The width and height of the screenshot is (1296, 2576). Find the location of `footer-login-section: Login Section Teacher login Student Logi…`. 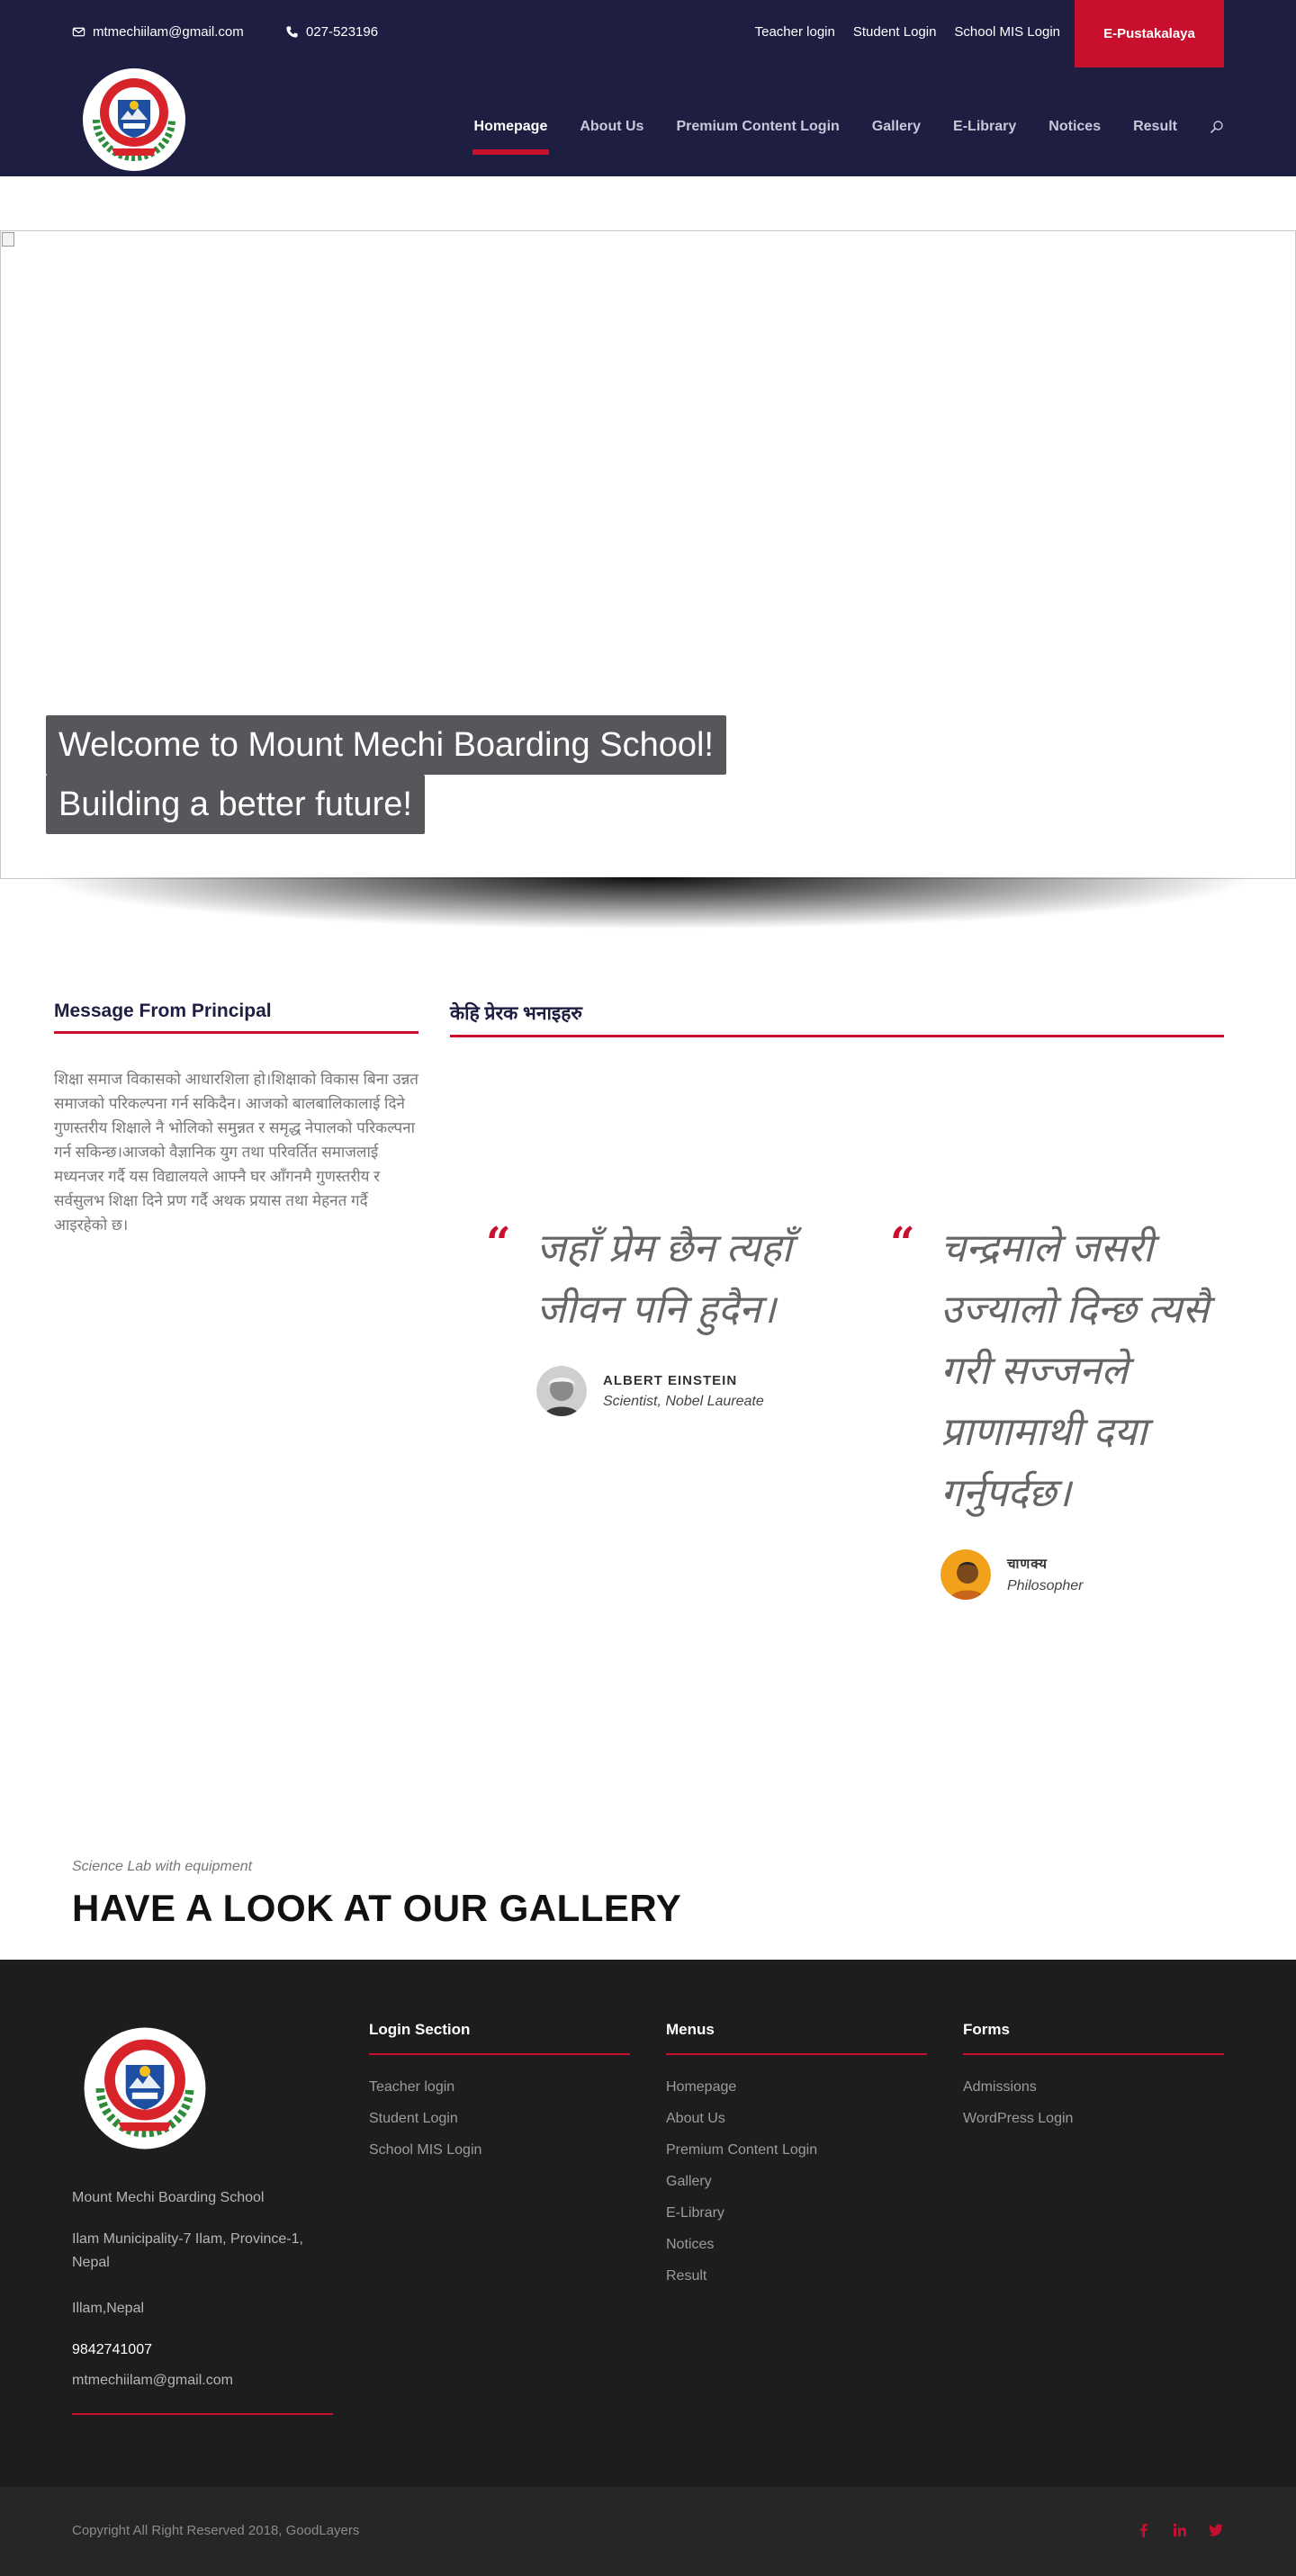

footer-login-section: Login Section Teacher login Student Logi… is located at coordinates (499, 2094).